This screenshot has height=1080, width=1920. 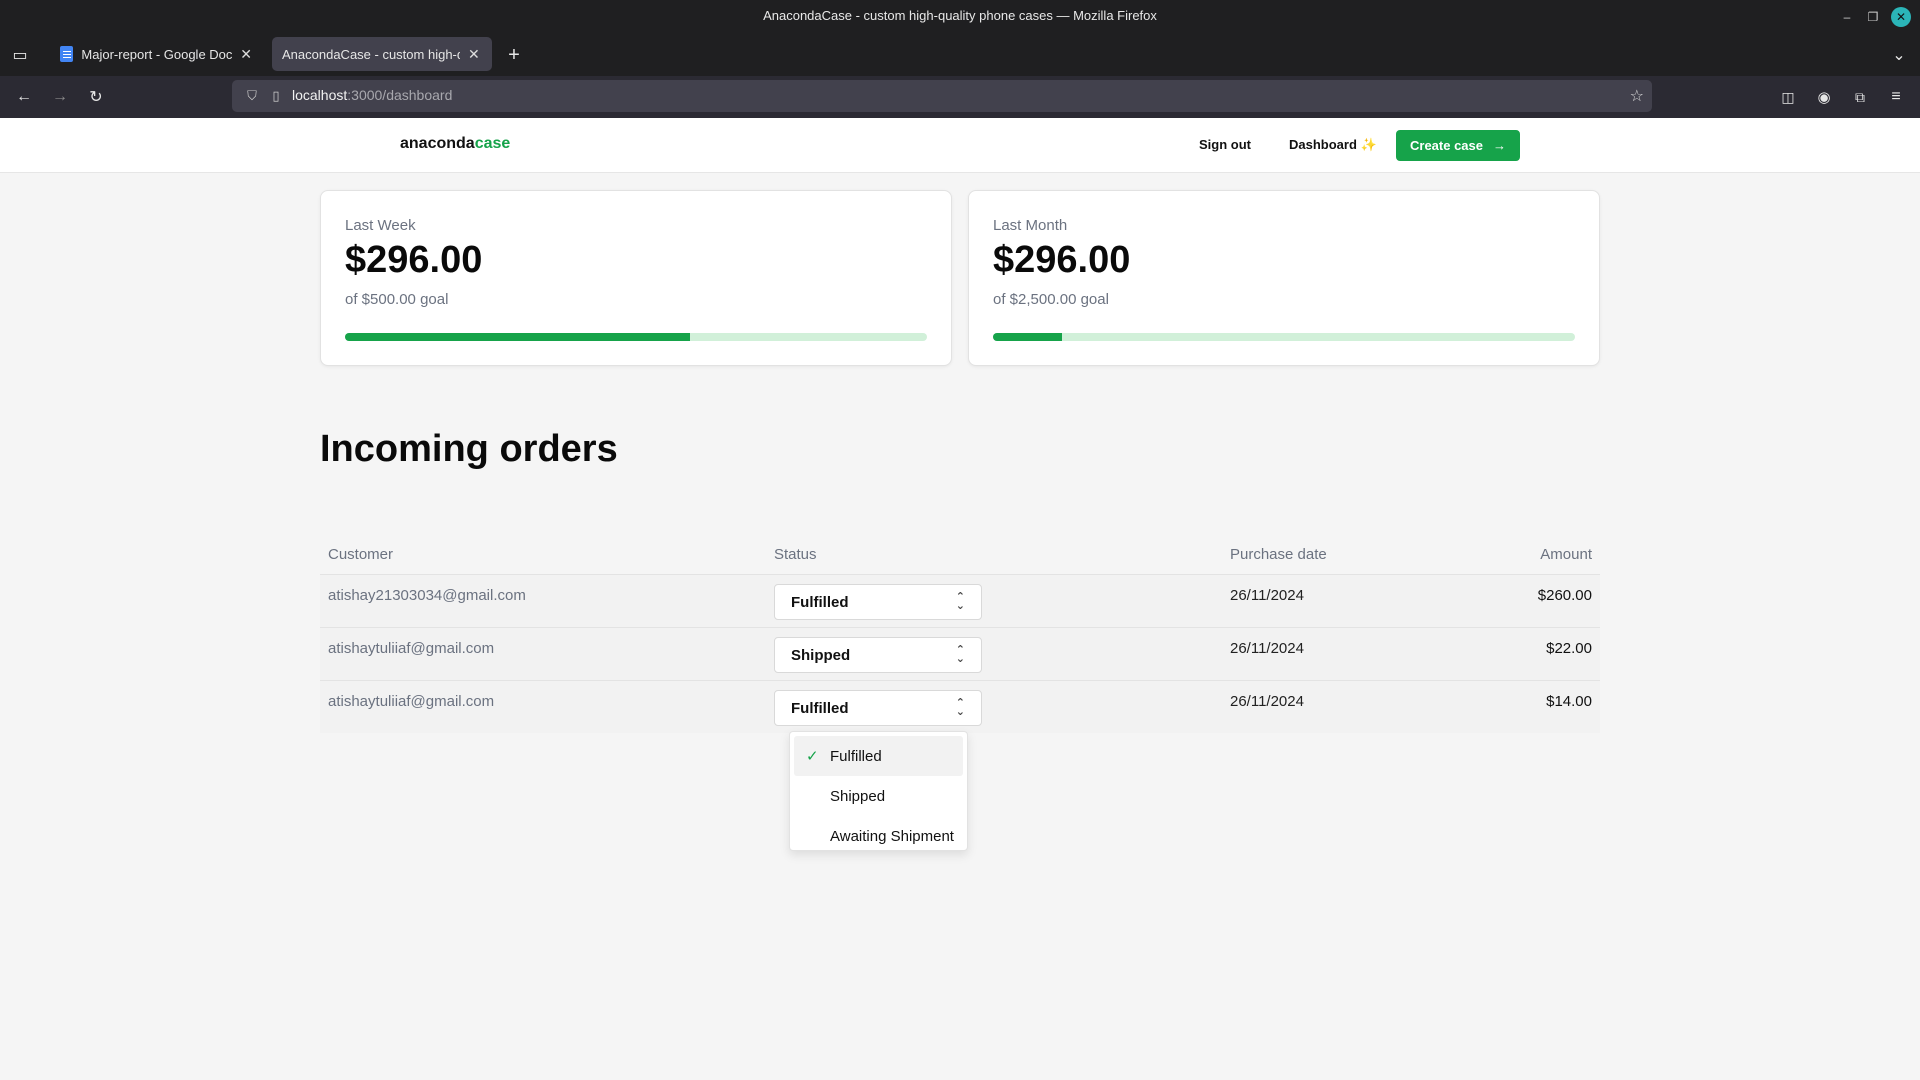 What do you see at coordinates (371, 54) in the screenshot?
I see `tab-label: AnacondaCase - custom high-q` at bounding box center [371, 54].